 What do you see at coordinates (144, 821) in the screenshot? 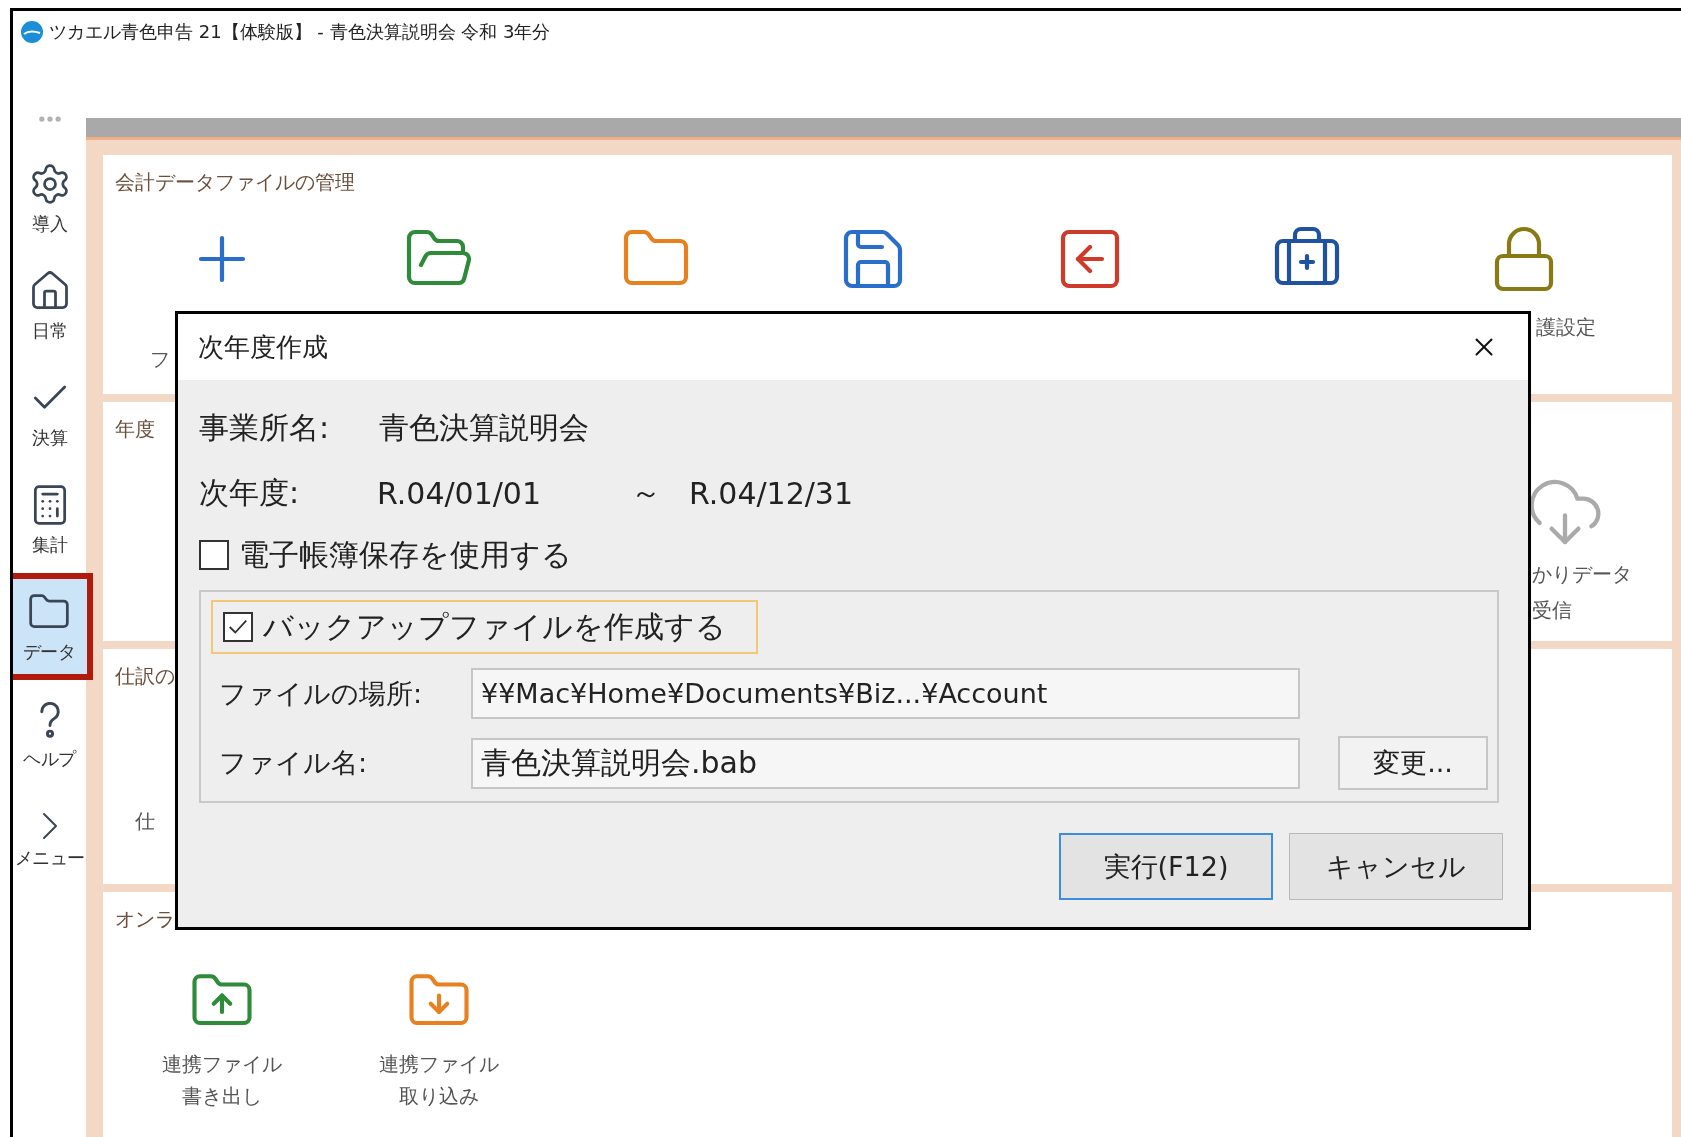
I see `tile-label: 仕` at bounding box center [144, 821].